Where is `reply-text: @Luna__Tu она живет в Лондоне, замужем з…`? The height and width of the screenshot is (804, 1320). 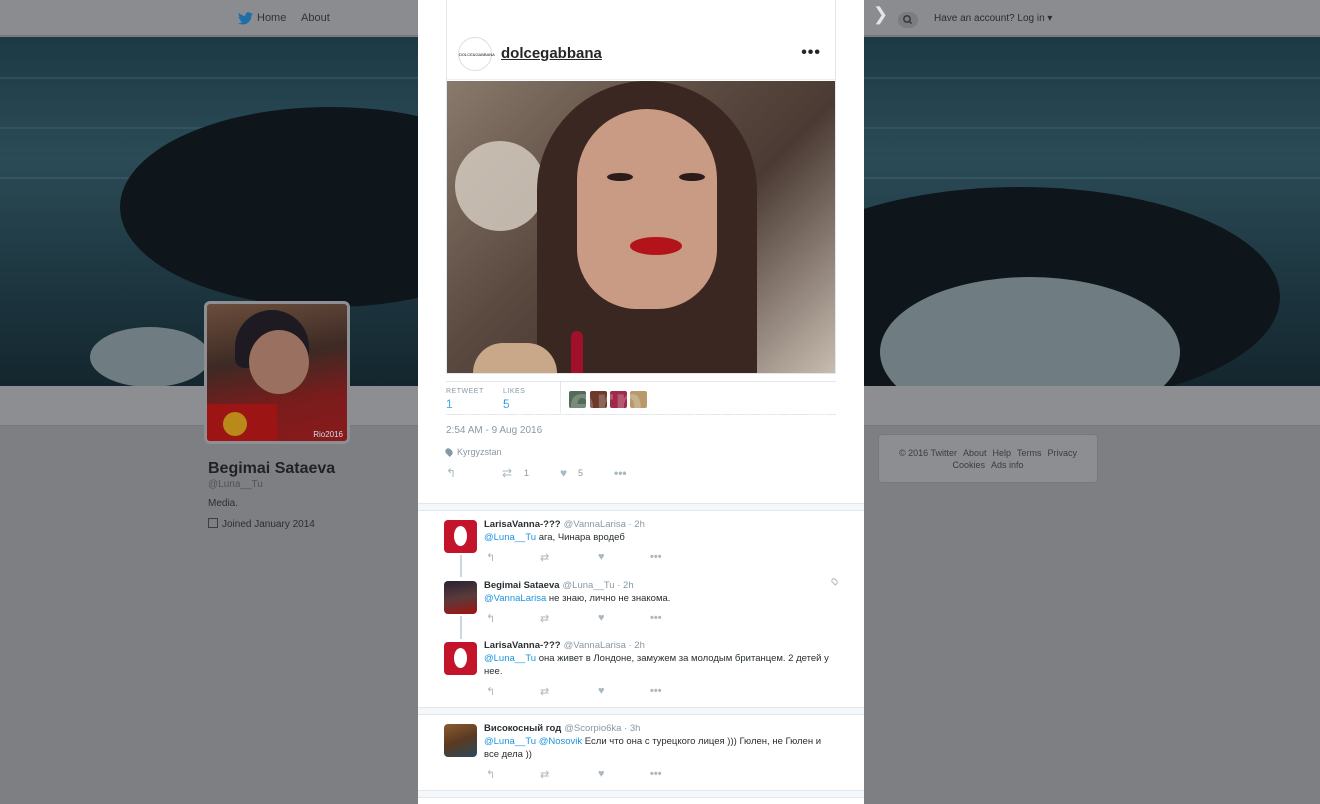
reply-text: @Luna__Tu она живет в Лондоне, замужем з… is located at coordinates (656, 665).